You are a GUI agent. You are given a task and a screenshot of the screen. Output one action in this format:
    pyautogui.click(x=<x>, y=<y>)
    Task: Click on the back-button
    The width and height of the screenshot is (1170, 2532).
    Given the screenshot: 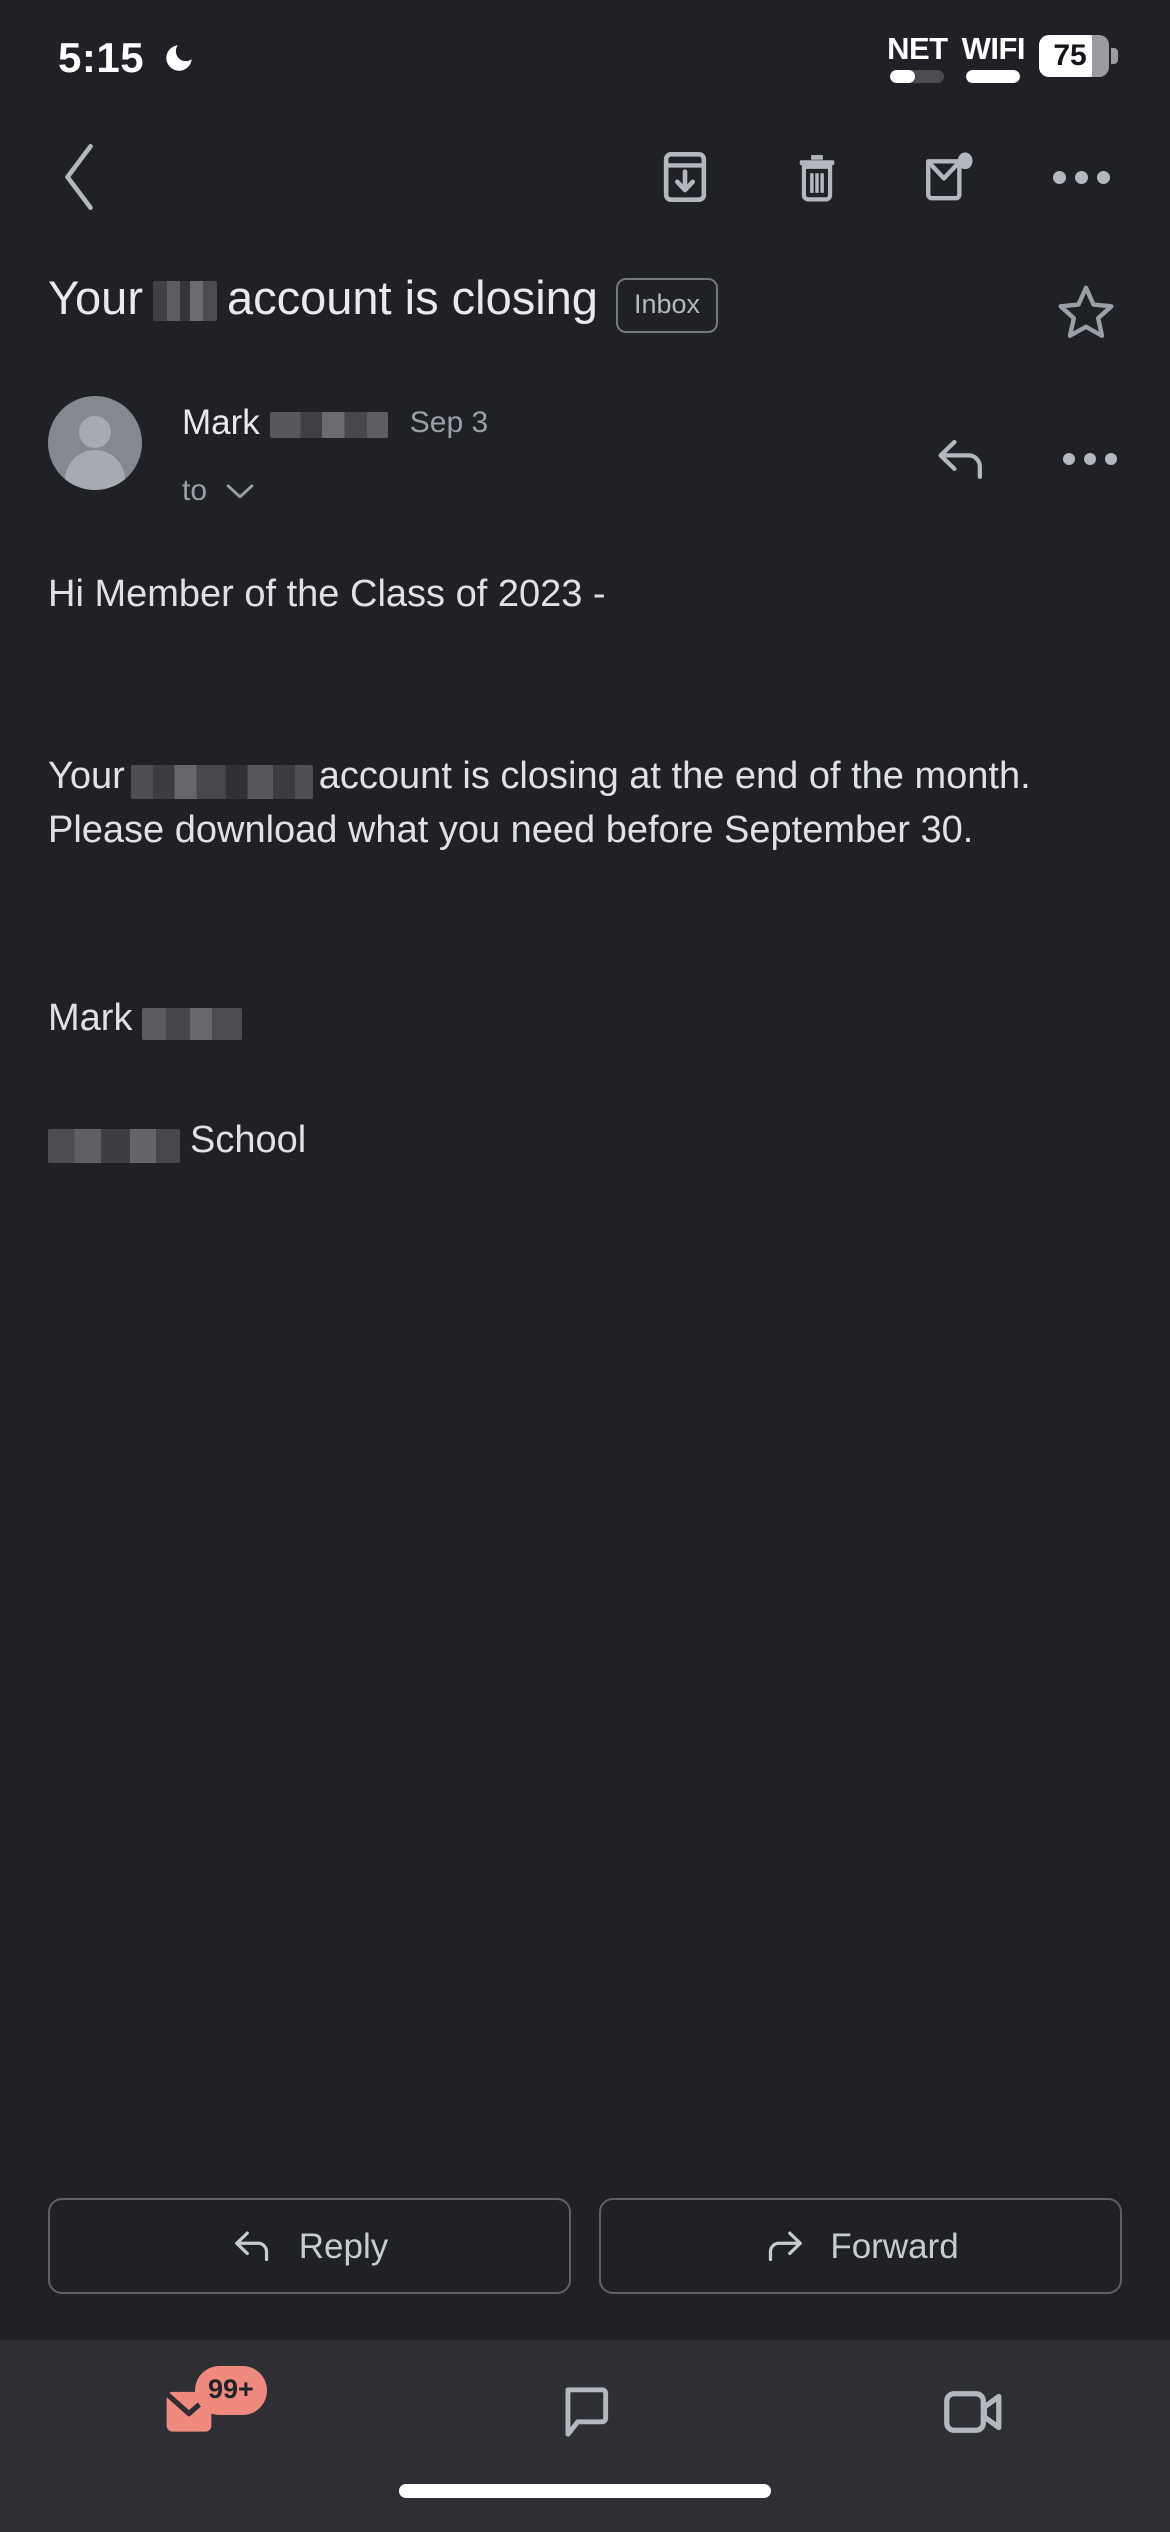 What is the action you would take?
    pyautogui.click(x=79, y=177)
    